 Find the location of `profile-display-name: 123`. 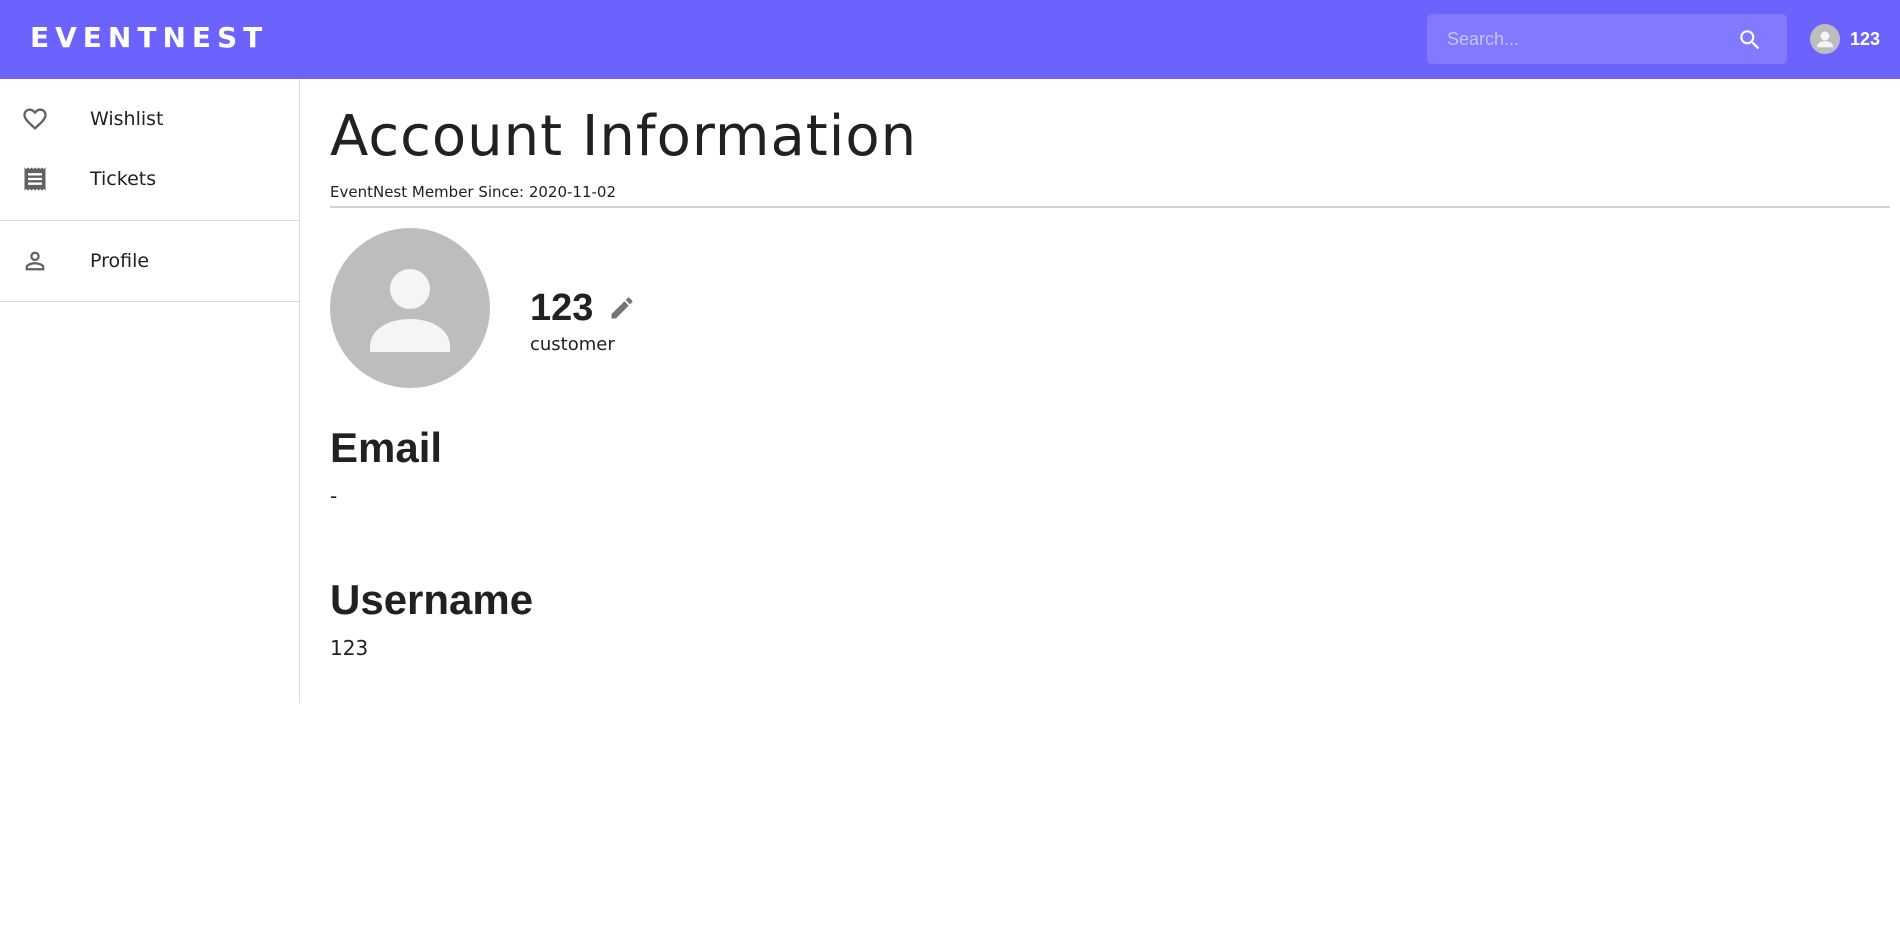

profile-display-name: 123 is located at coordinates (562, 308).